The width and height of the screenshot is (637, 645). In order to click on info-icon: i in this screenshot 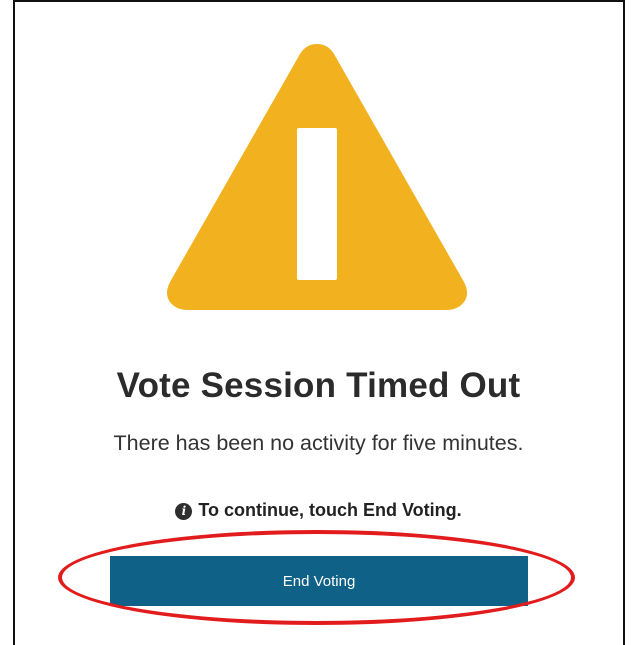, I will do `click(184, 511)`.